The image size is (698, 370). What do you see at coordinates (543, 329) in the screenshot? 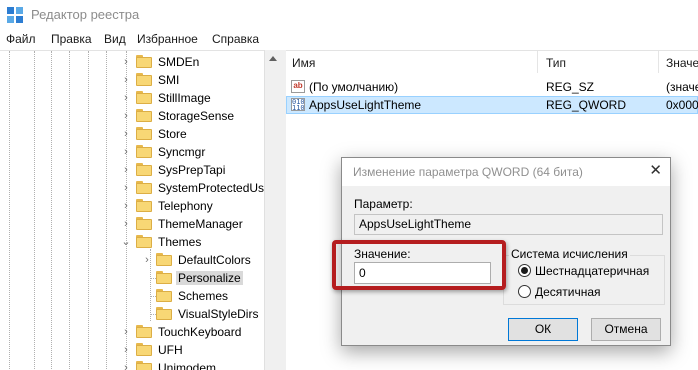
I see `ok-button: ОК` at bounding box center [543, 329].